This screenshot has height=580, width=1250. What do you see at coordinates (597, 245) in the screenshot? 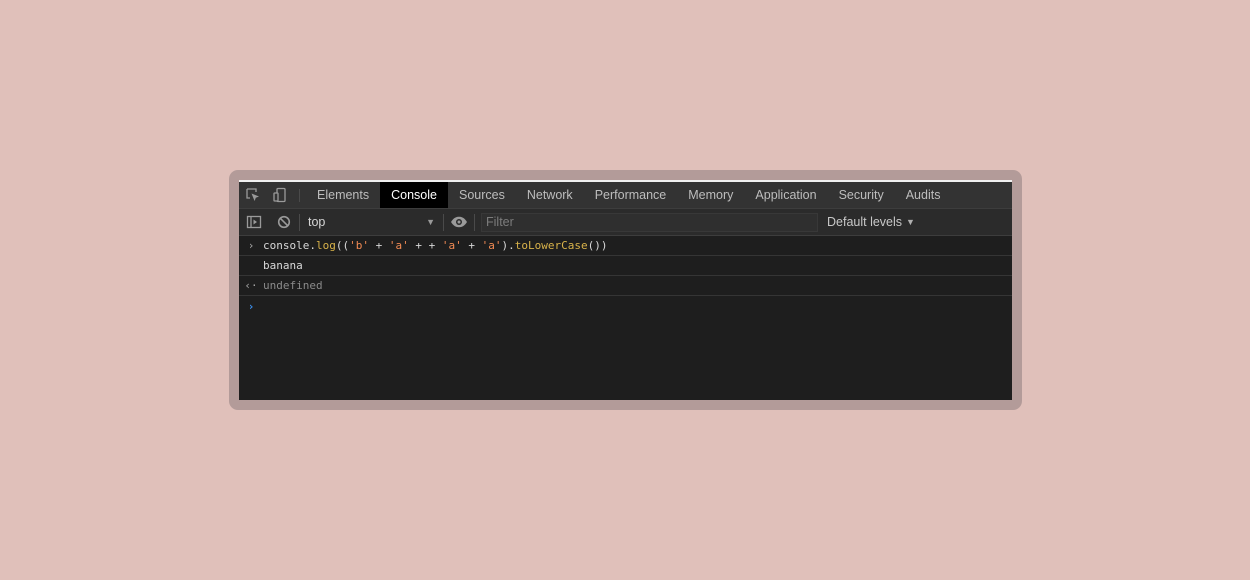
I see `code-token: ())` at bounding box center [597, 245].